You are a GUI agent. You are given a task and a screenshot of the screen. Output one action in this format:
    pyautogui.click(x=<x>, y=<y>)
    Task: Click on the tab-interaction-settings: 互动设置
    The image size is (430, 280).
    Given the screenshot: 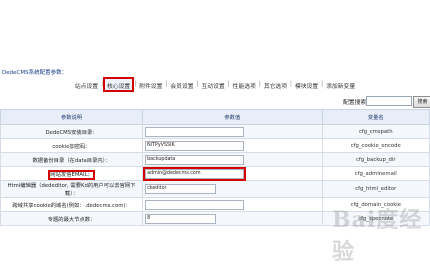 What is the action you would take?
    pyautogui.click(x=213, y=84)
    